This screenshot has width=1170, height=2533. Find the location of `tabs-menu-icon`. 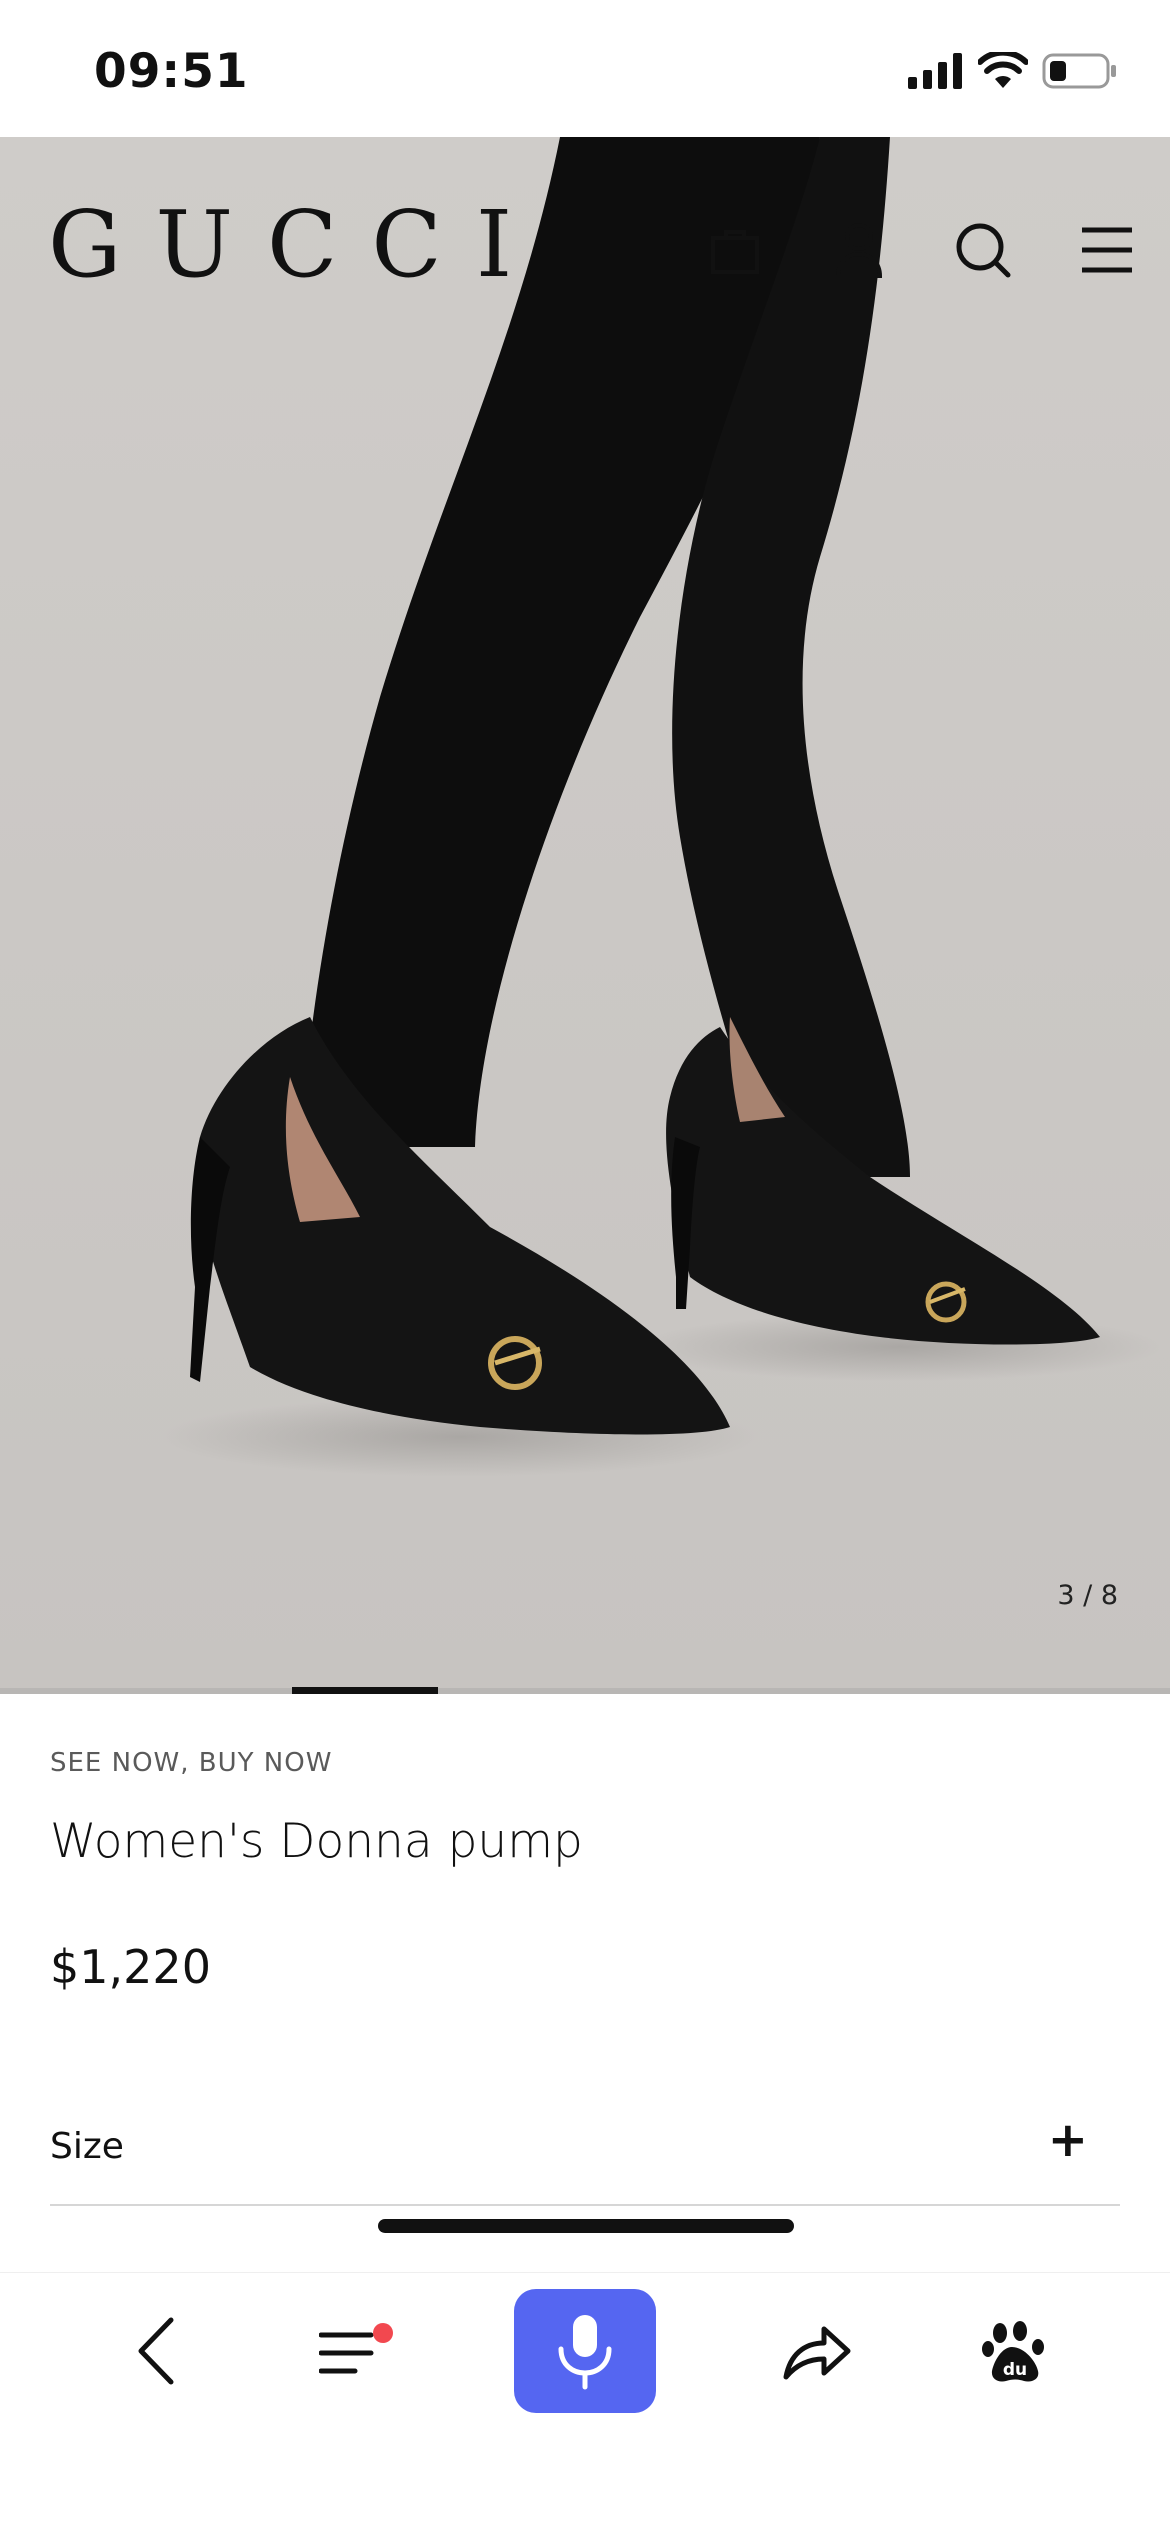

tabs-menu-icon is located at coordinates (351, 2351).